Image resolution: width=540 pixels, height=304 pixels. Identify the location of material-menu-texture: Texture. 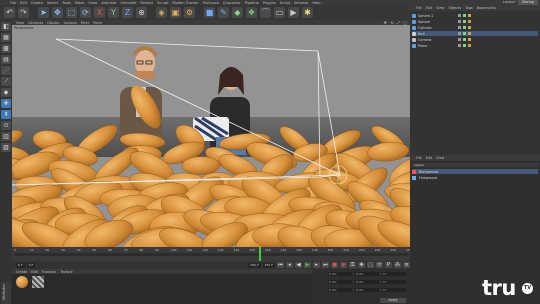
(66, 272).